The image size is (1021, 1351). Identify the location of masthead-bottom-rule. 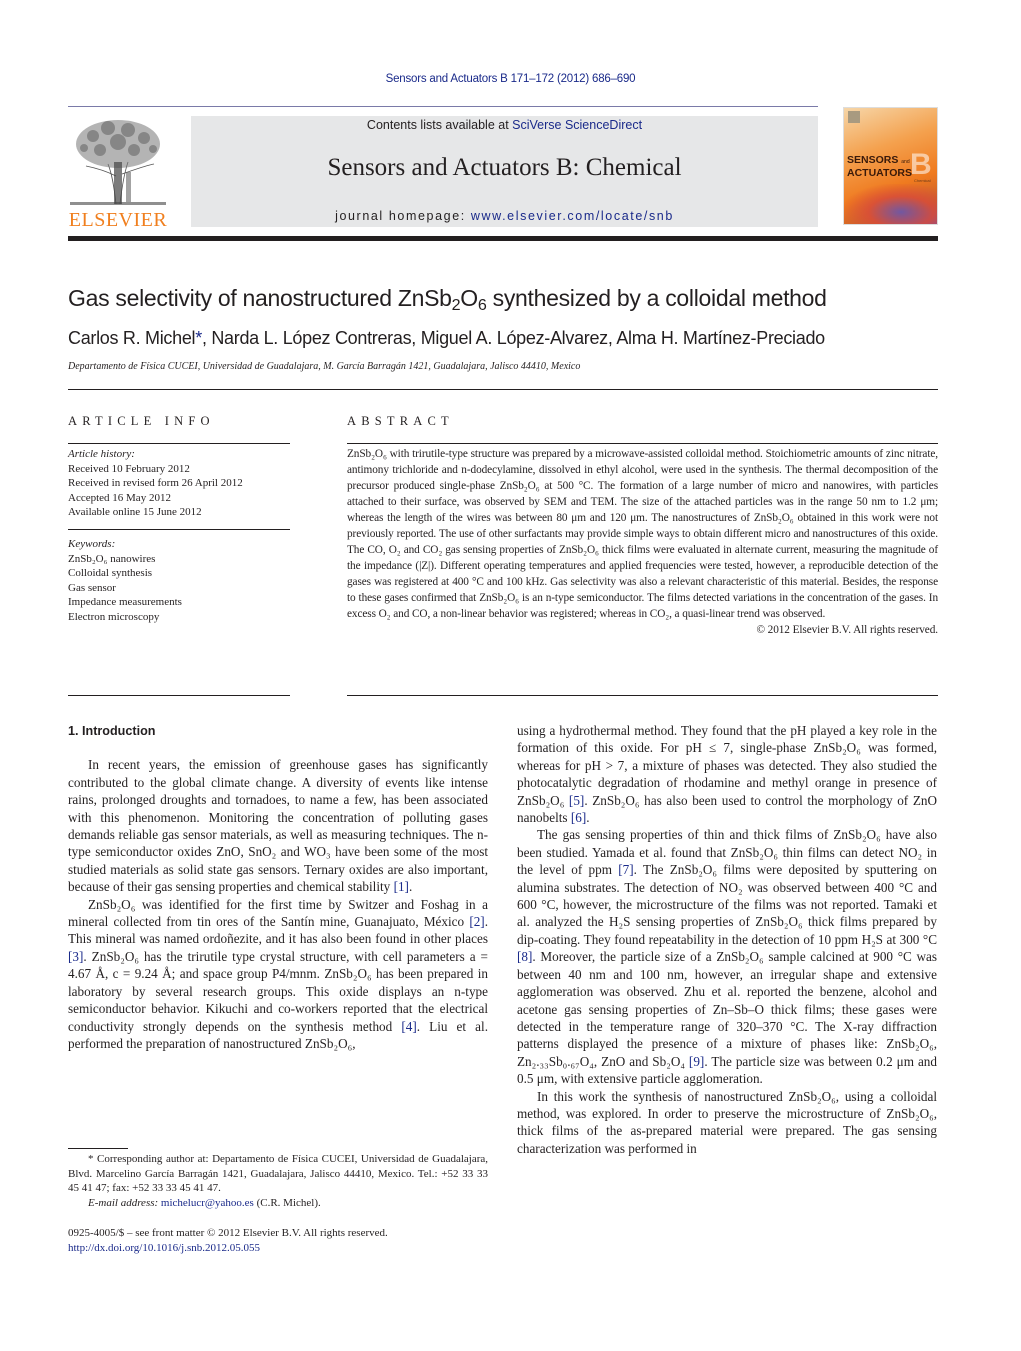
(503, 238).